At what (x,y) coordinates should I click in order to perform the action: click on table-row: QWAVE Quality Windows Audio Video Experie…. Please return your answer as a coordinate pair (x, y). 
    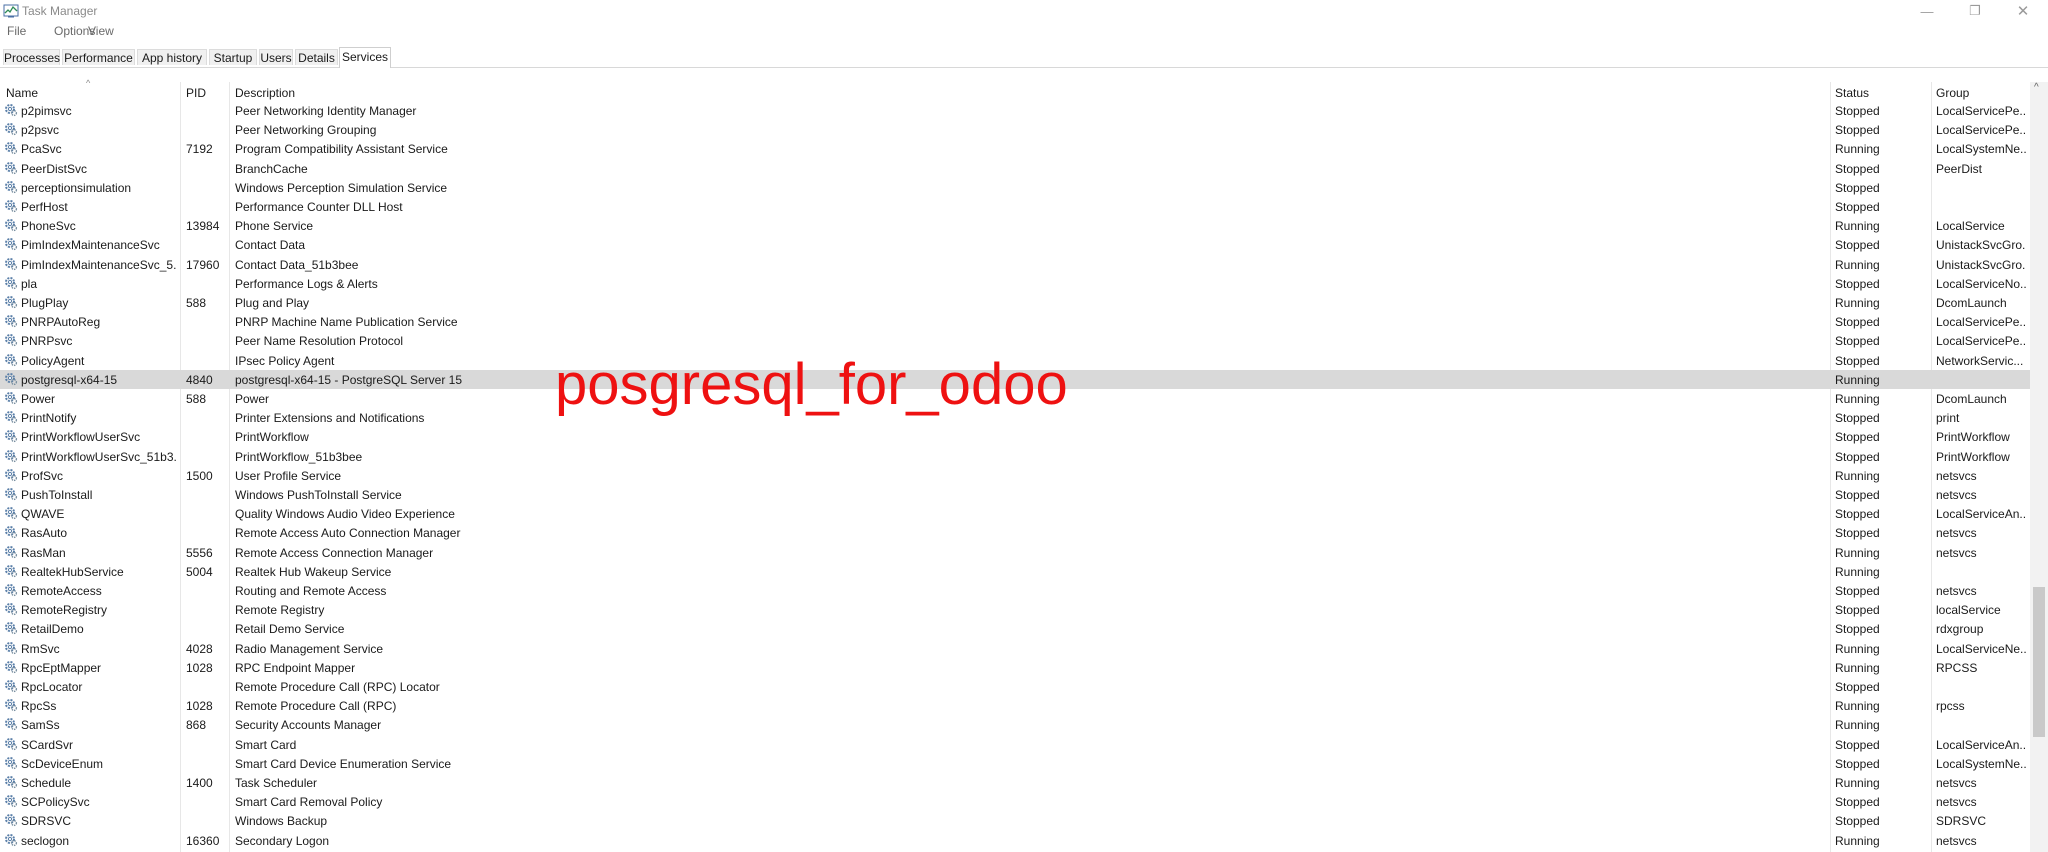
    Looking at the image, I should click on (1015, 513).